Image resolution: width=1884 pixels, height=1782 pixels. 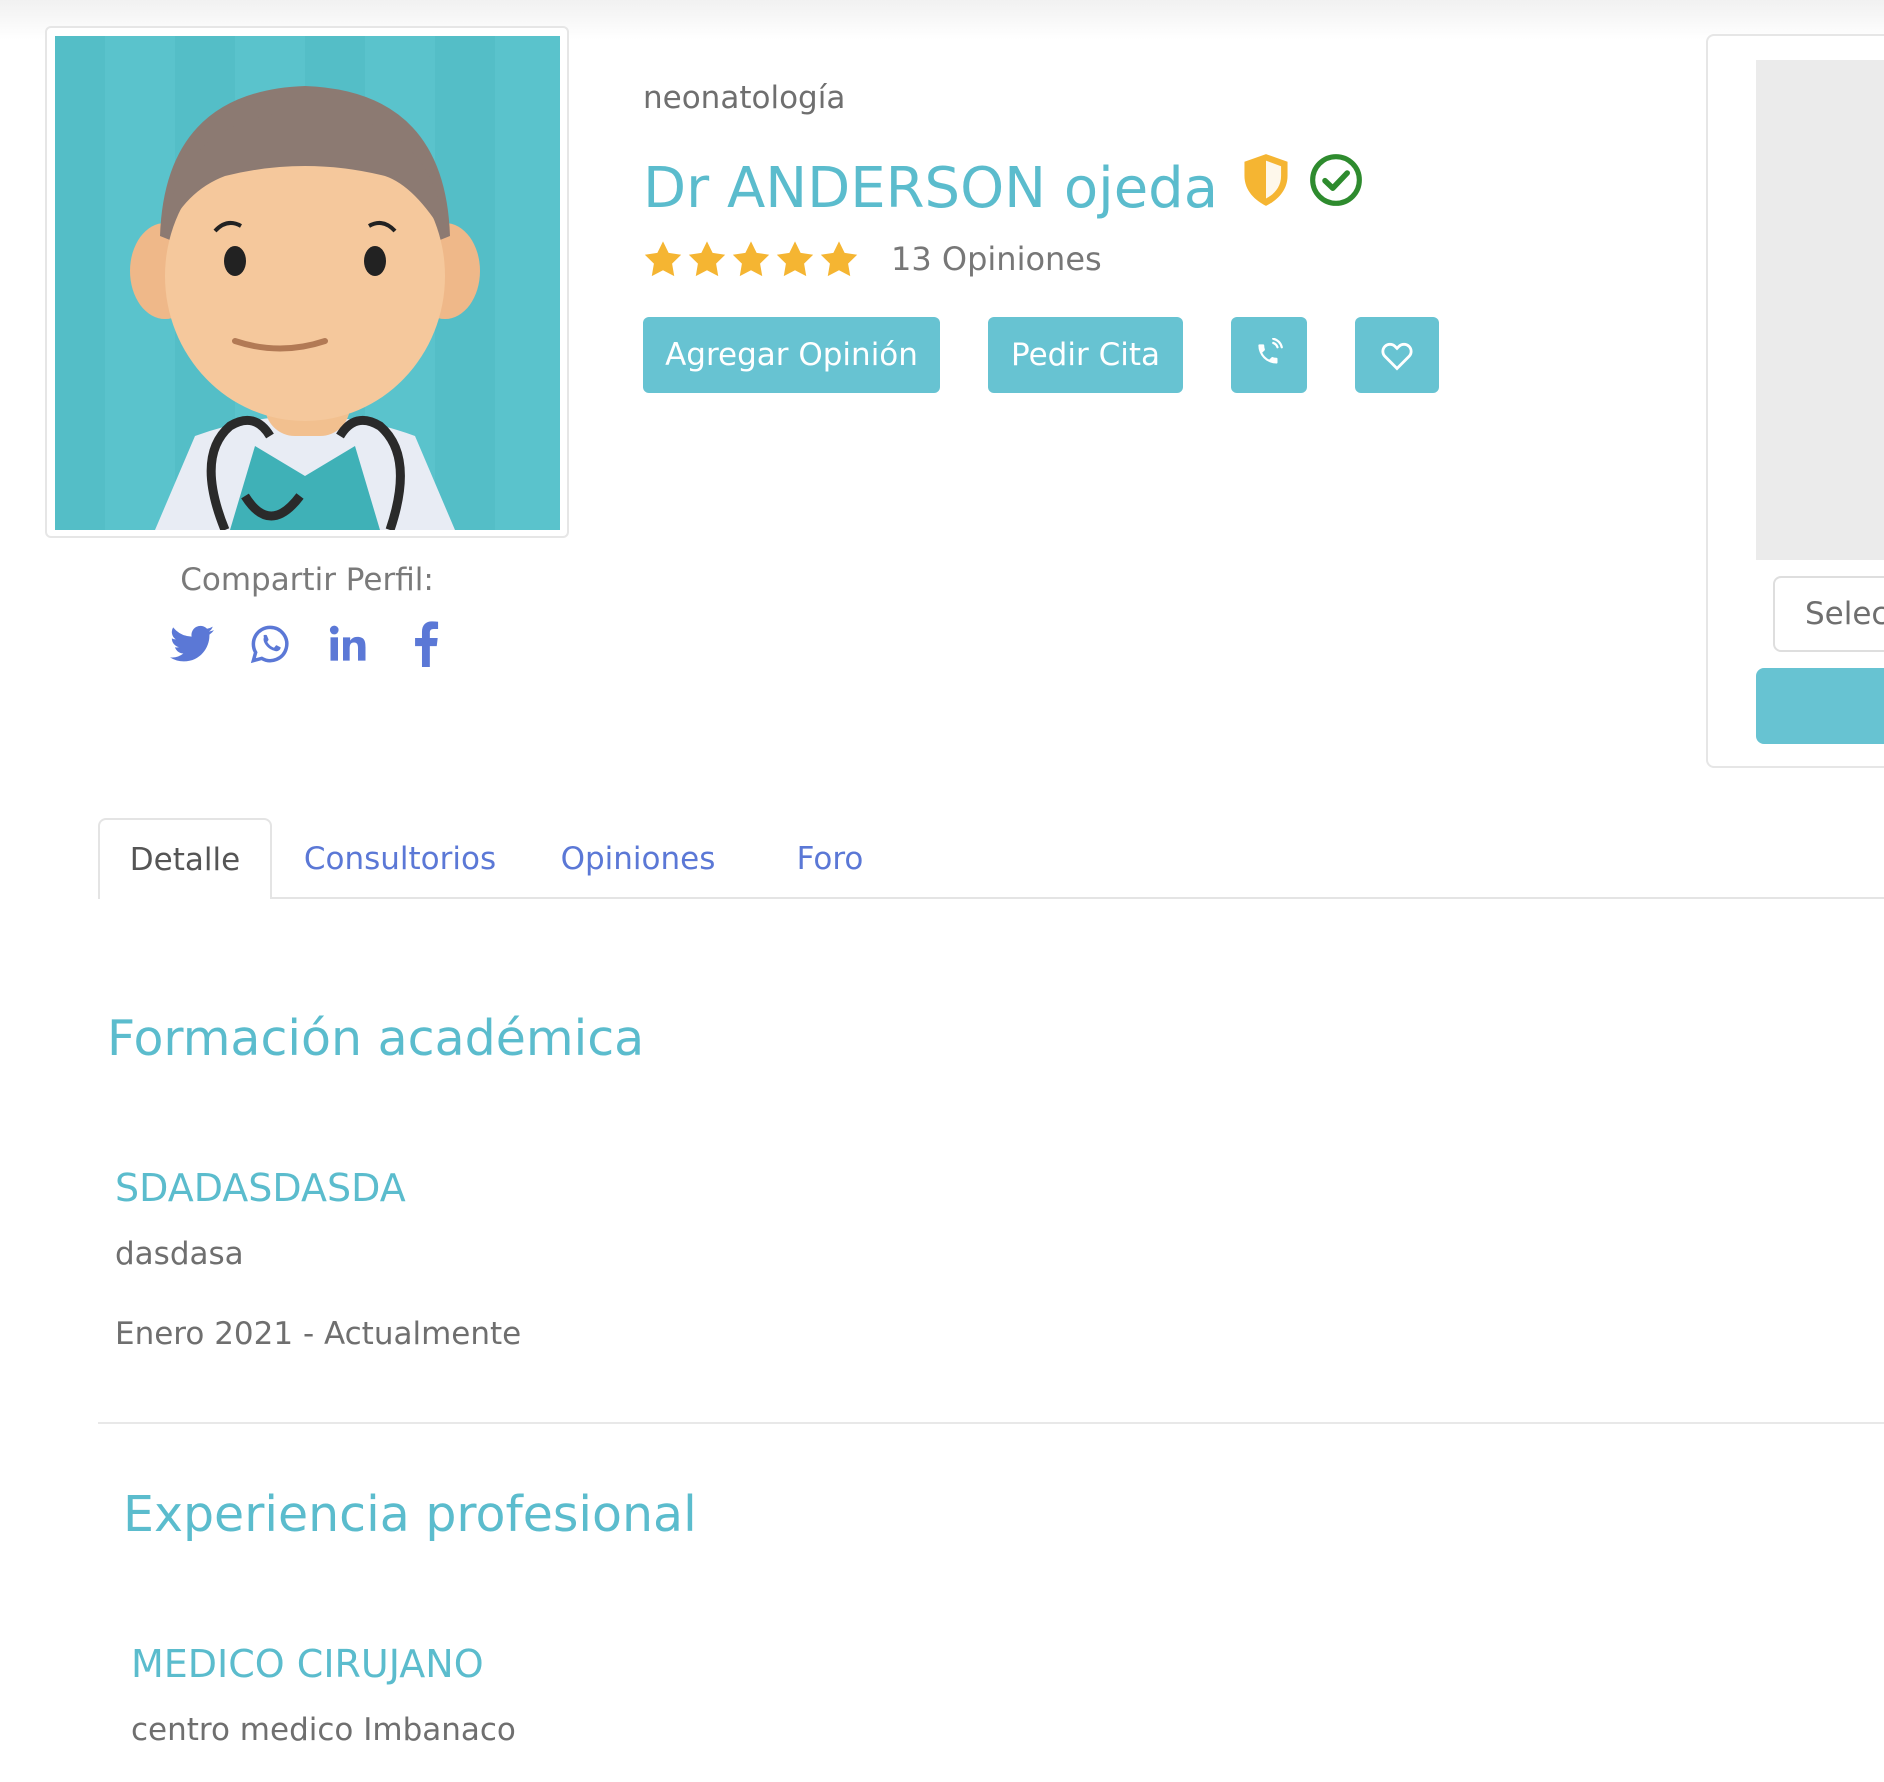 I want to click on rating-row: 13 Opiniones, so click(x=872, y=259).